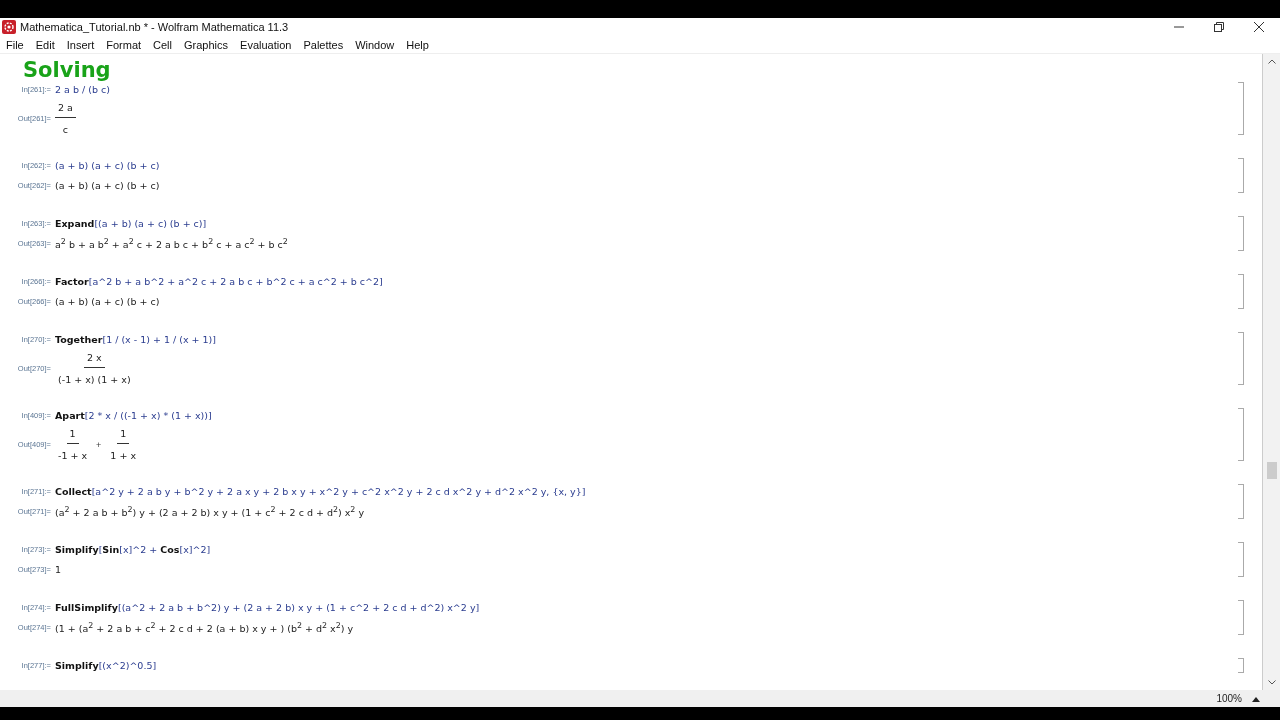 This screenshot has height=720, width=1280. I want to click on menu-item: Cell, so click(162, 44).